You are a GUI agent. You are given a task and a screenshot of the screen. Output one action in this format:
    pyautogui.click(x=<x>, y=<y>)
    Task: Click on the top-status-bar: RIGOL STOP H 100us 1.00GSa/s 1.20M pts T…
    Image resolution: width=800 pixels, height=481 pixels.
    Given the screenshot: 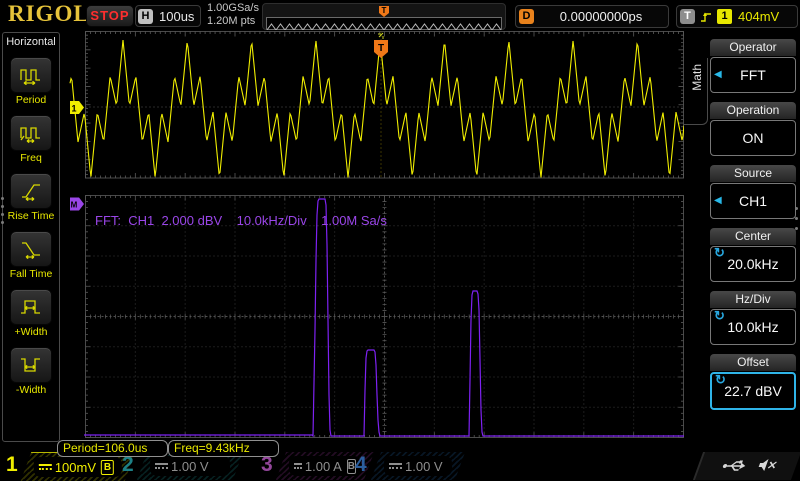 What is the action you would take?
    pyautogui.click(x=400, y=15)
    